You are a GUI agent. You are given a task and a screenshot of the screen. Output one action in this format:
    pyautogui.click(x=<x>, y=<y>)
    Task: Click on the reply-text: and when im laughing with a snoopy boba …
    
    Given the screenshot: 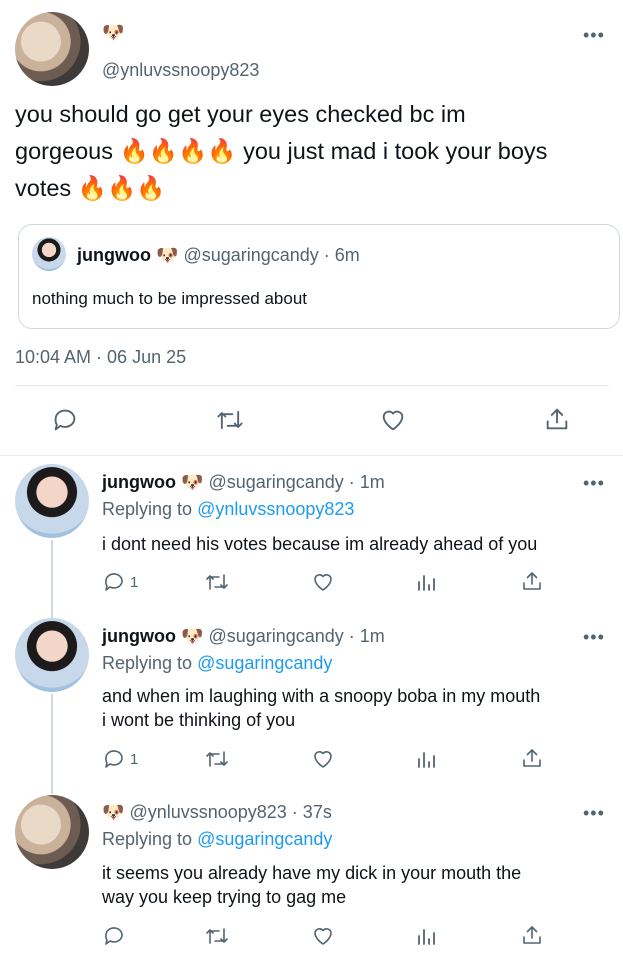 What is the action you would take?
    pyautogui.click(x=321, y=708)
    